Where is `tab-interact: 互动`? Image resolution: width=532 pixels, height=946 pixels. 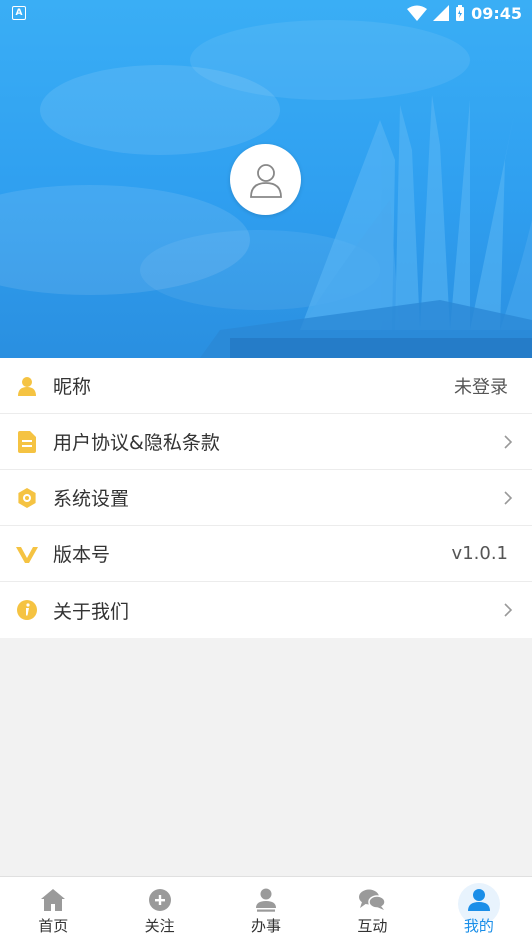
tab-interact: 互动 is located at coordinates (372, 911).